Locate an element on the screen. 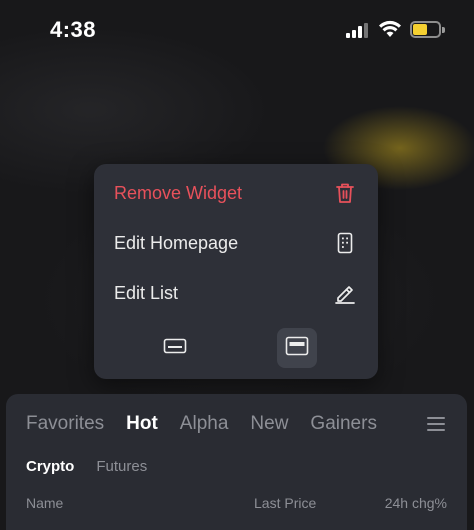  large-widget-icon is located at coordinates (297, 348).